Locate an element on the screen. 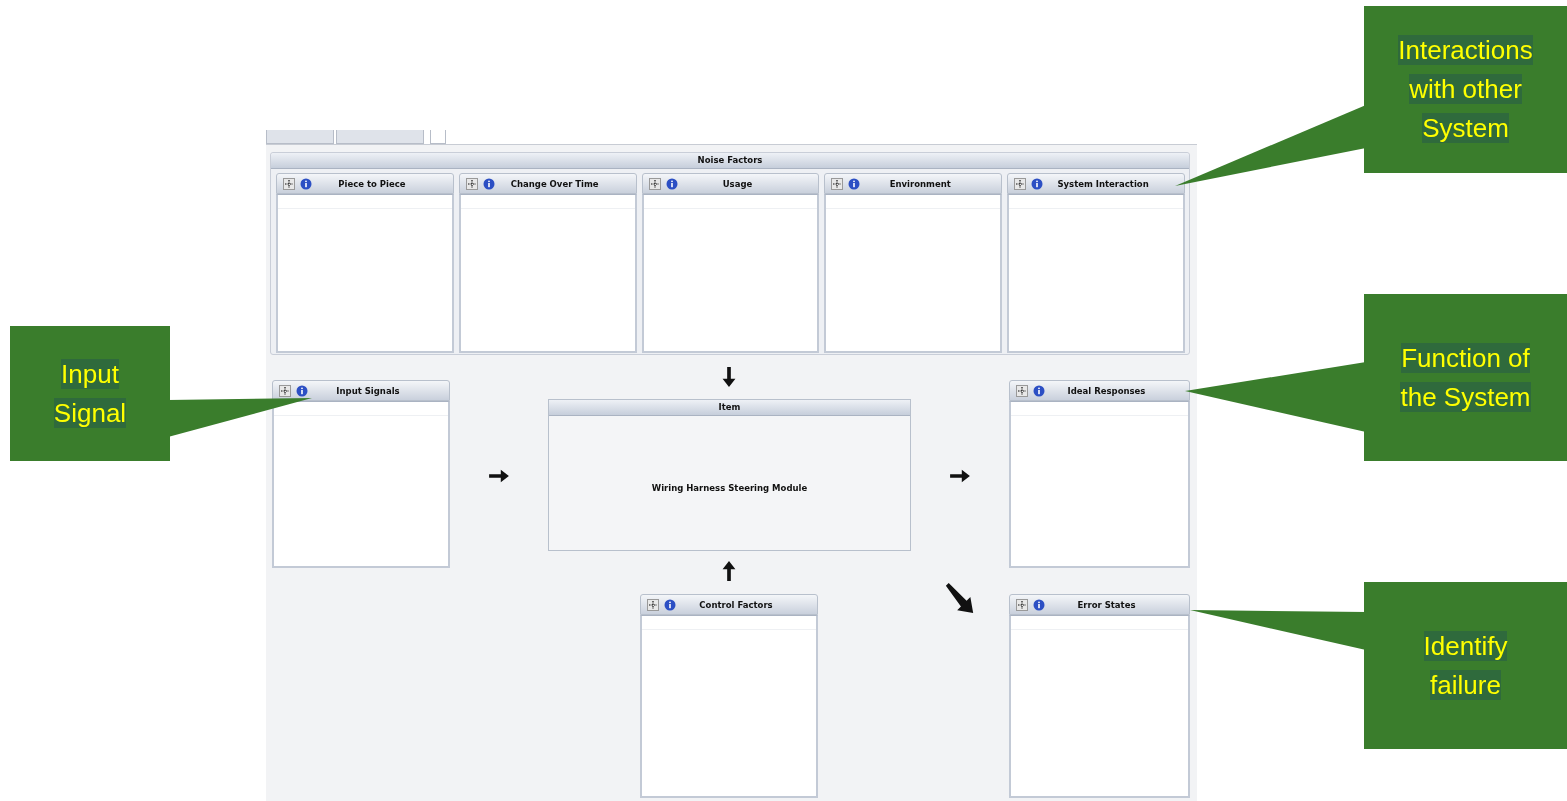 The image size is (1567, 801). item-name: Wiring Harness Steering Module is located at coordinates (729, 488).